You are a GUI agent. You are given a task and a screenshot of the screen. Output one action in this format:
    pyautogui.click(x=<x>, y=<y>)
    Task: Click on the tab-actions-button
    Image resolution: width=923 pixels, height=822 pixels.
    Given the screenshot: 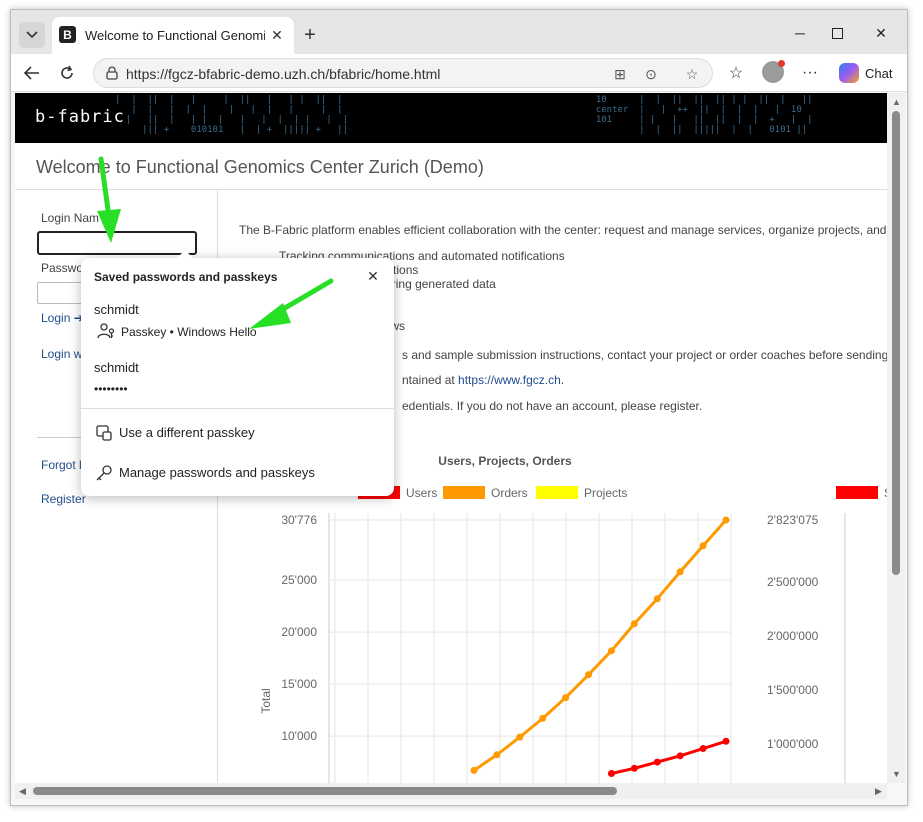 What is the action you would take?
    pyautogui.click(x=32, y=35)
    